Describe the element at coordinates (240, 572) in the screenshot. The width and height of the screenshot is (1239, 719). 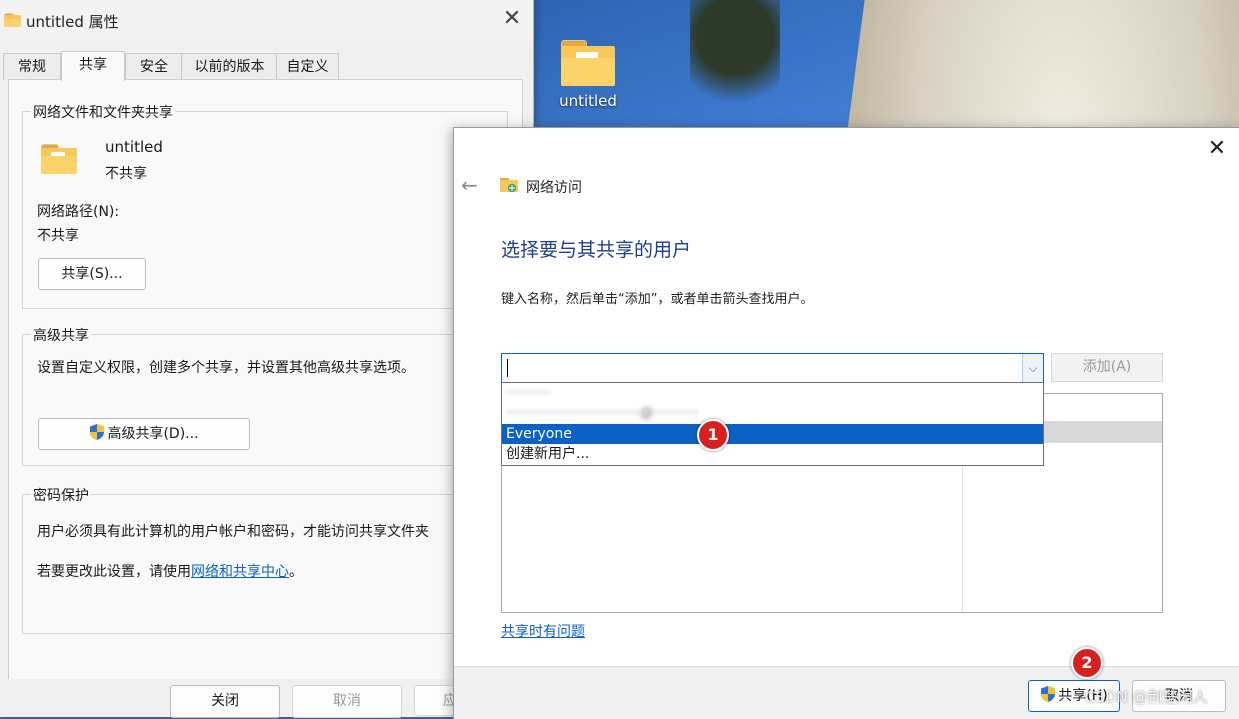
I see `network-sharing-center-link: 网络和共享中心` at that location.